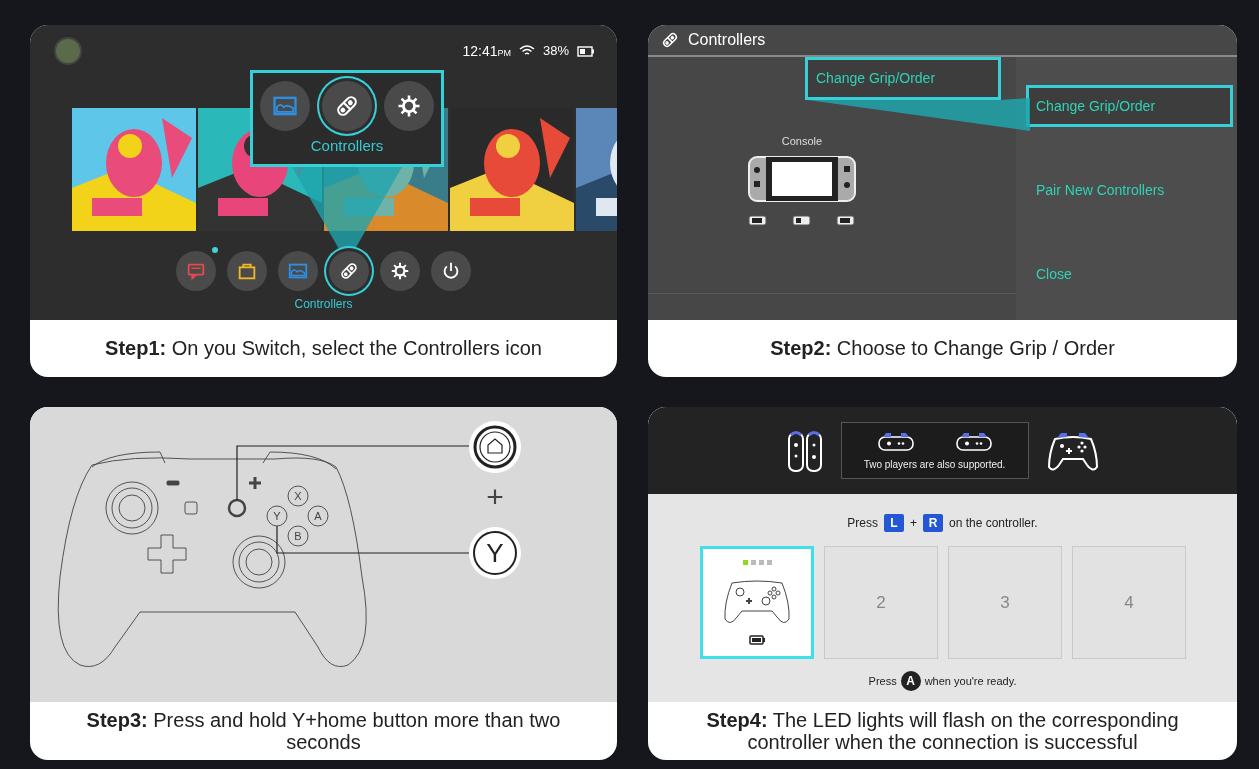 This screenshot has width=1259, height=769. What do you see at coordinates (881, 602) in the screenshot?
I see `player-slot: 2` at bounding box center [881, 602].